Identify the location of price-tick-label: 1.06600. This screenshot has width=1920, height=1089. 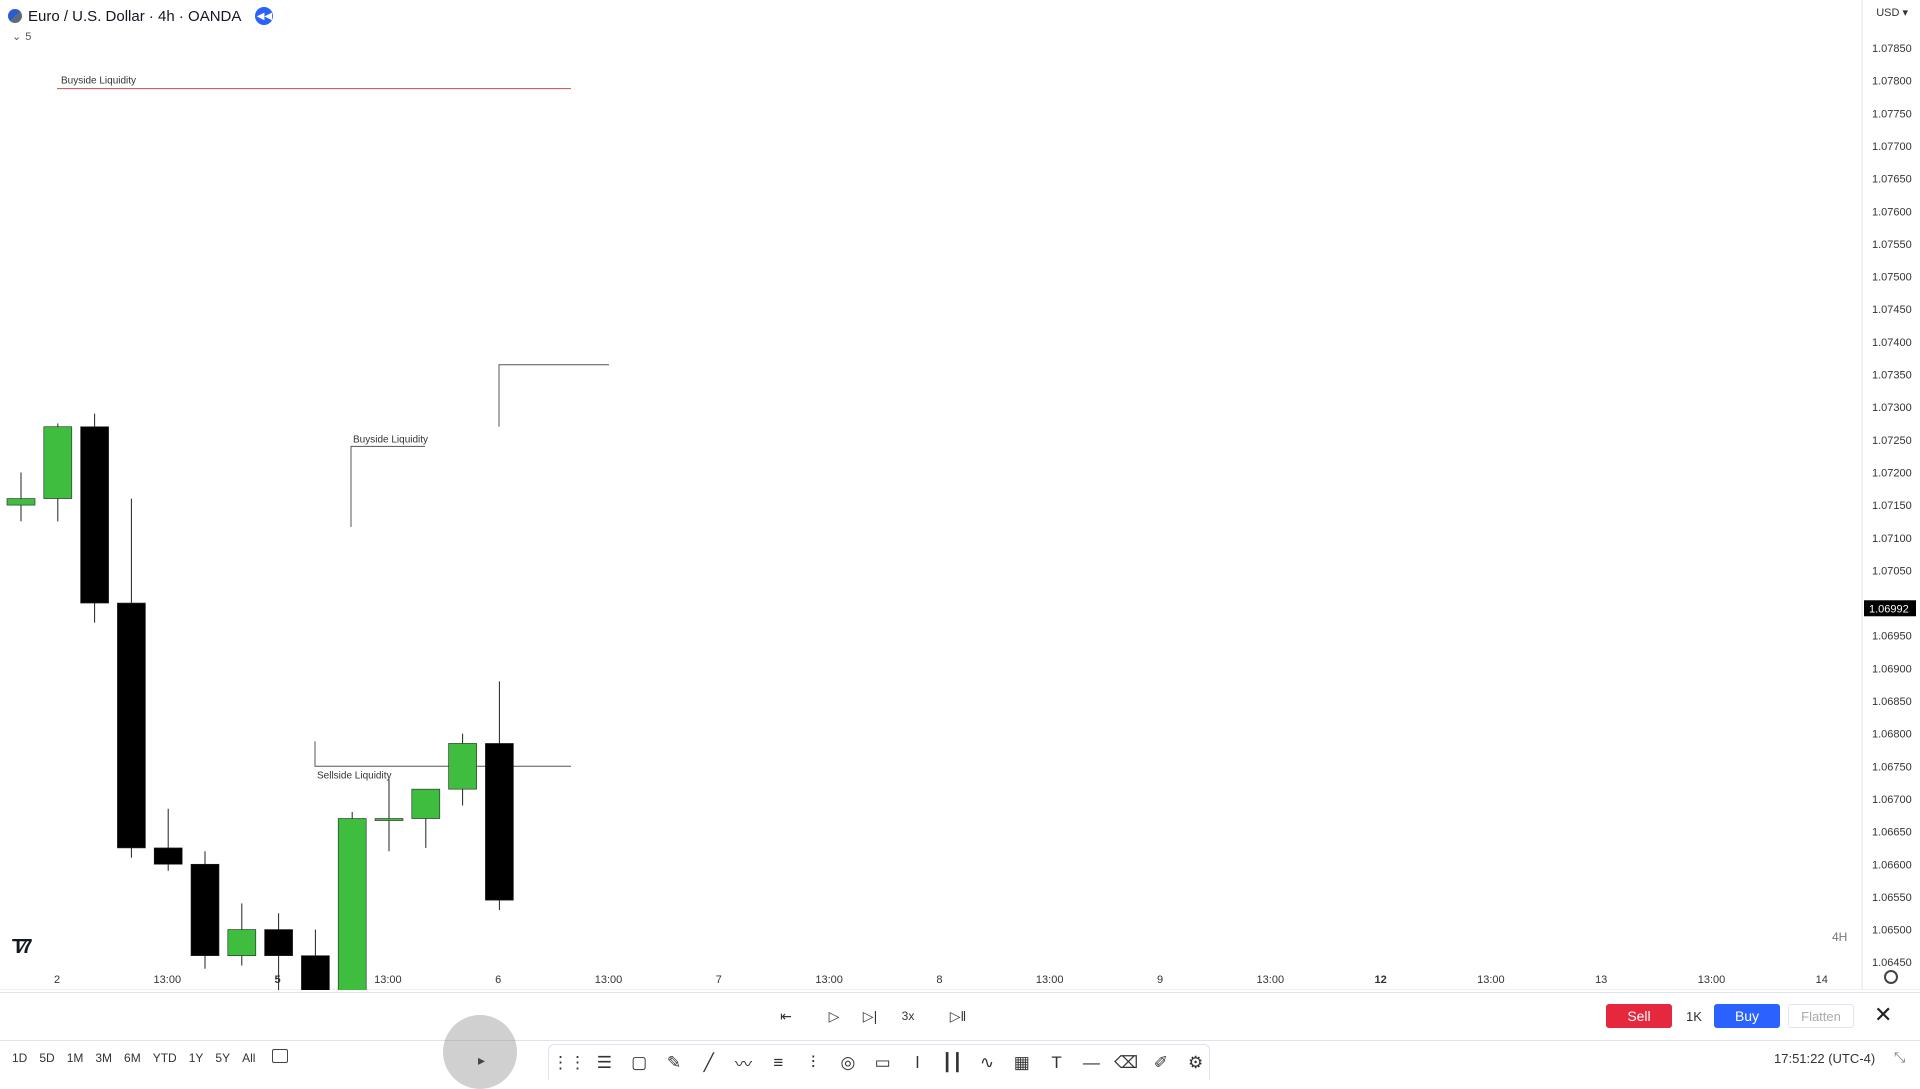
(1892, 865).